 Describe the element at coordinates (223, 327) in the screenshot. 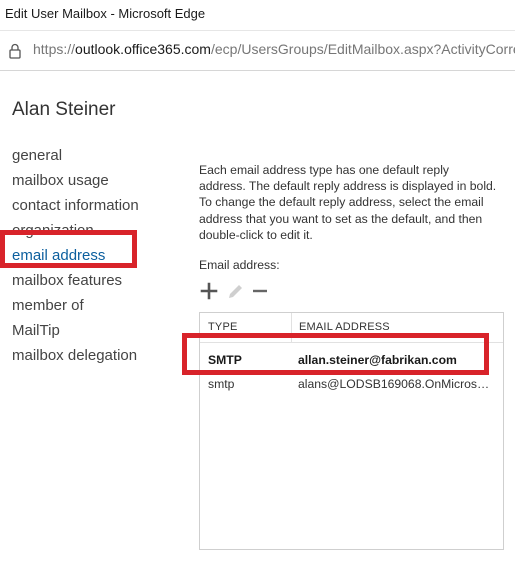

I see `column-header-type: TYPE` at that location.